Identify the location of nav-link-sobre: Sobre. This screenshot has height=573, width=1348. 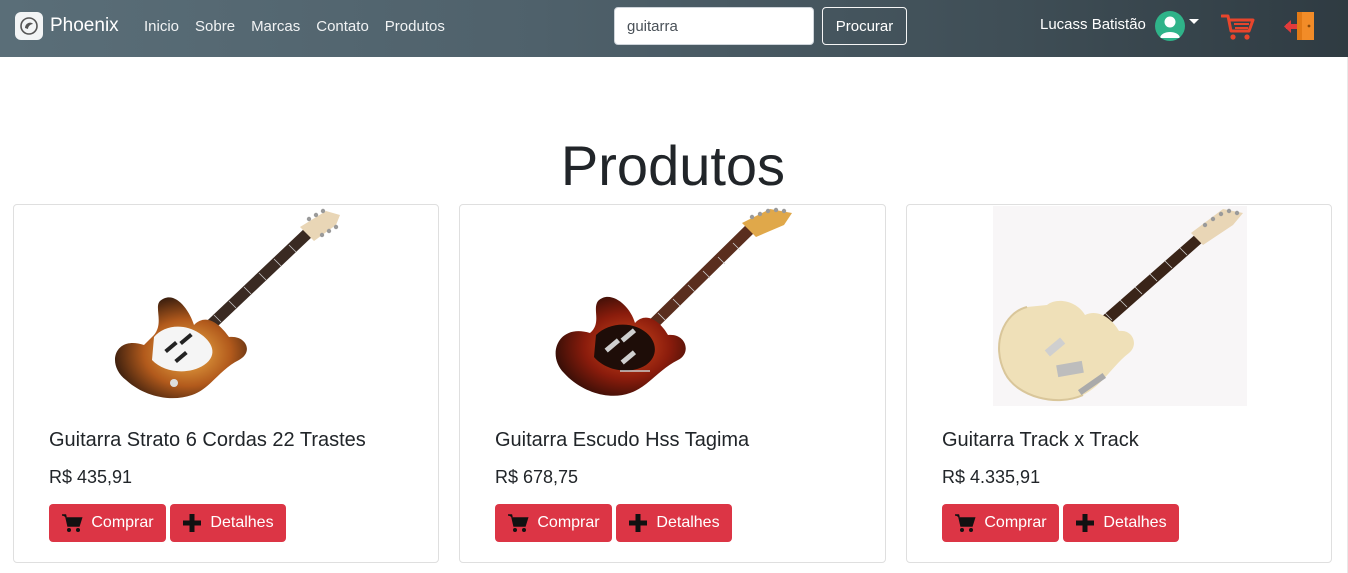
(215, 27).